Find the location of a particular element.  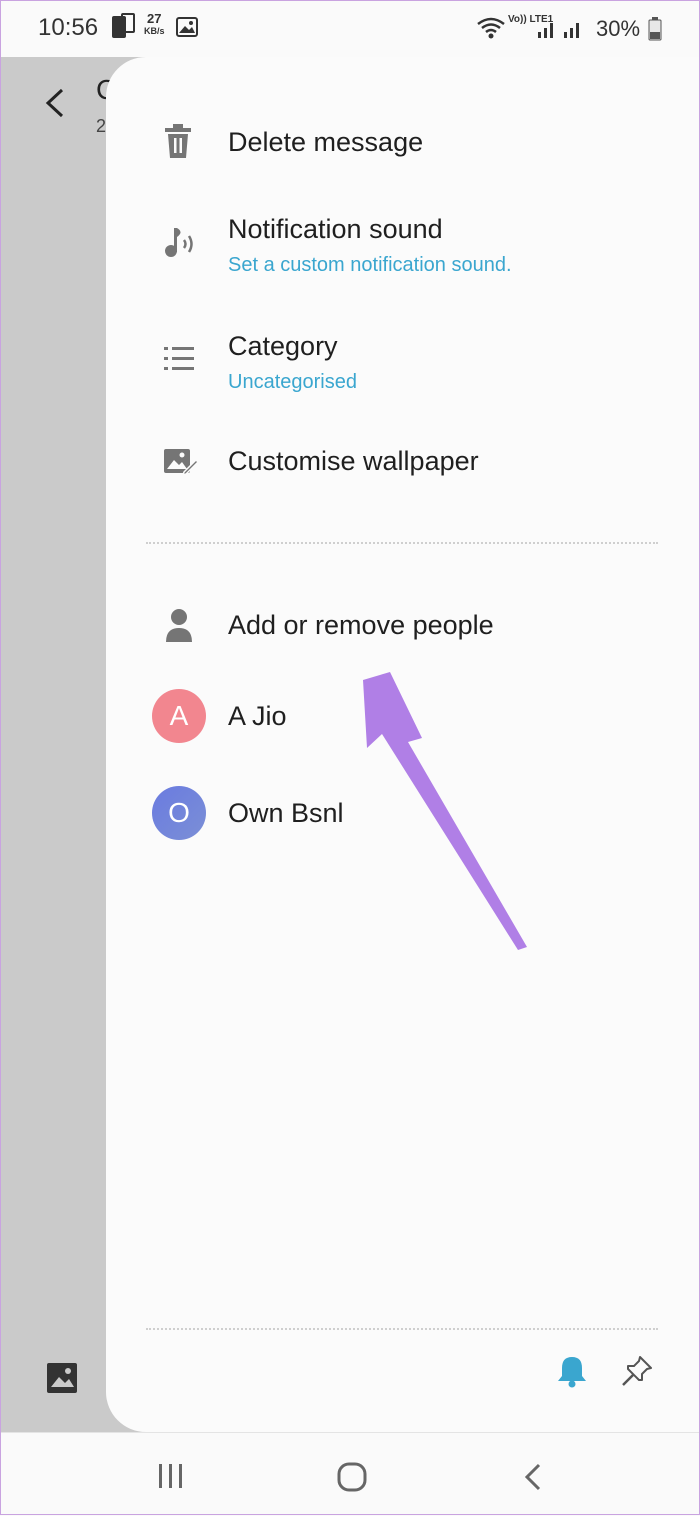

notification-bell-icon is located at coordinates (572, 1373).